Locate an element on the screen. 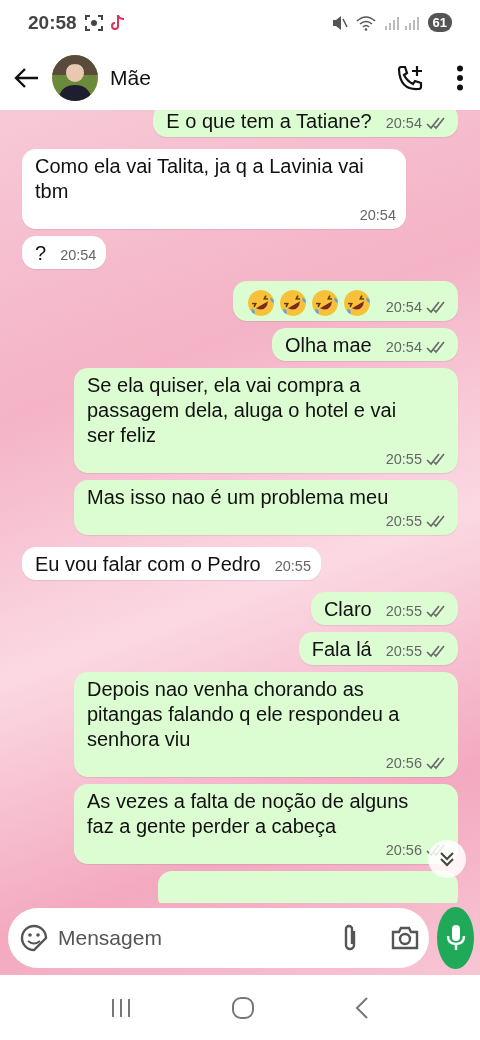 The height and width of the screenshot is (1040, 480). contact-name: Mãe is located at coordinates (130, 77).